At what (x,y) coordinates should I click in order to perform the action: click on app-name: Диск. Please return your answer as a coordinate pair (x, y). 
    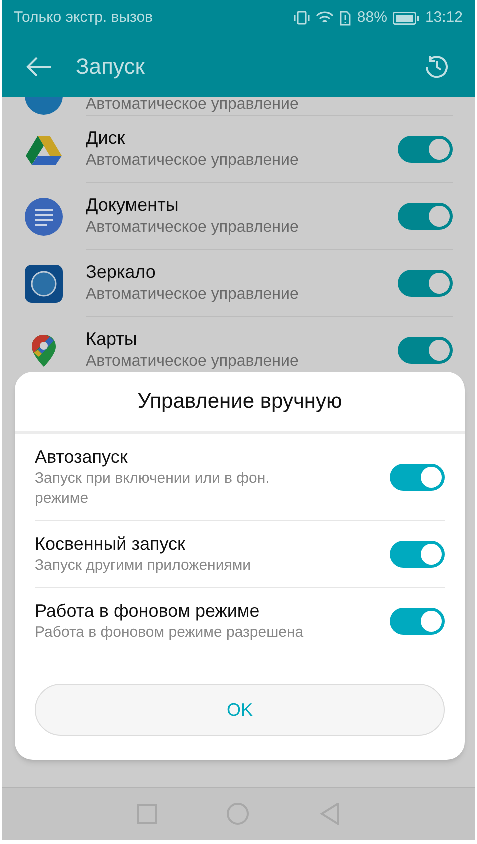
    Looking at the image, I should click on (106, 138).